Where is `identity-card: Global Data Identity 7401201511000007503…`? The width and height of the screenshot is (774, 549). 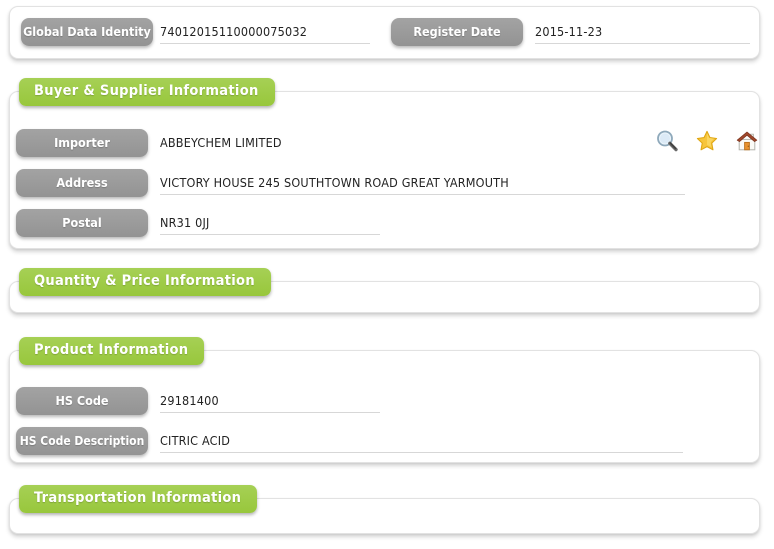
identity-card: Global Data Identity 7401201511000007503… is located at coordinates (384, 32).